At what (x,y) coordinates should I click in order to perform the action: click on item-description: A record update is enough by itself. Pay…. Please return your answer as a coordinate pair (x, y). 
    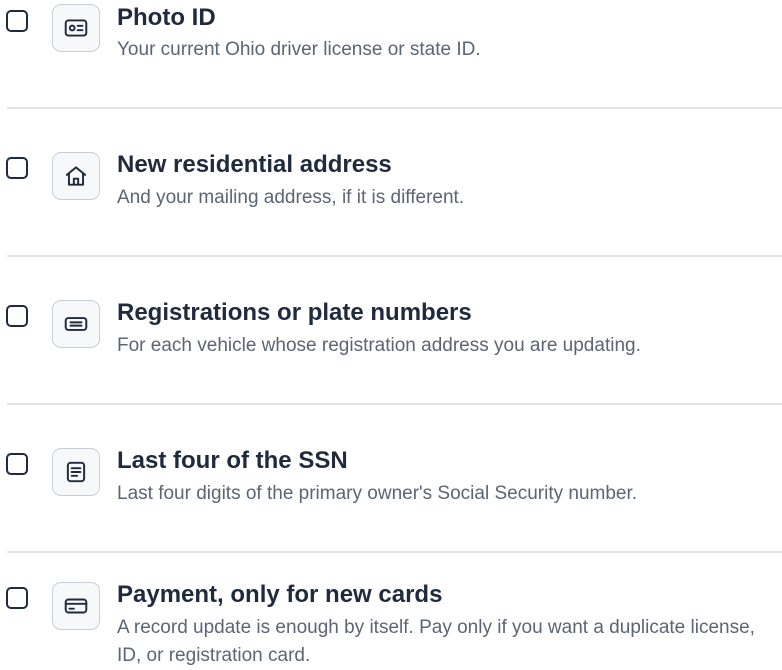
    Looking at the image, I should click on (436, 641).